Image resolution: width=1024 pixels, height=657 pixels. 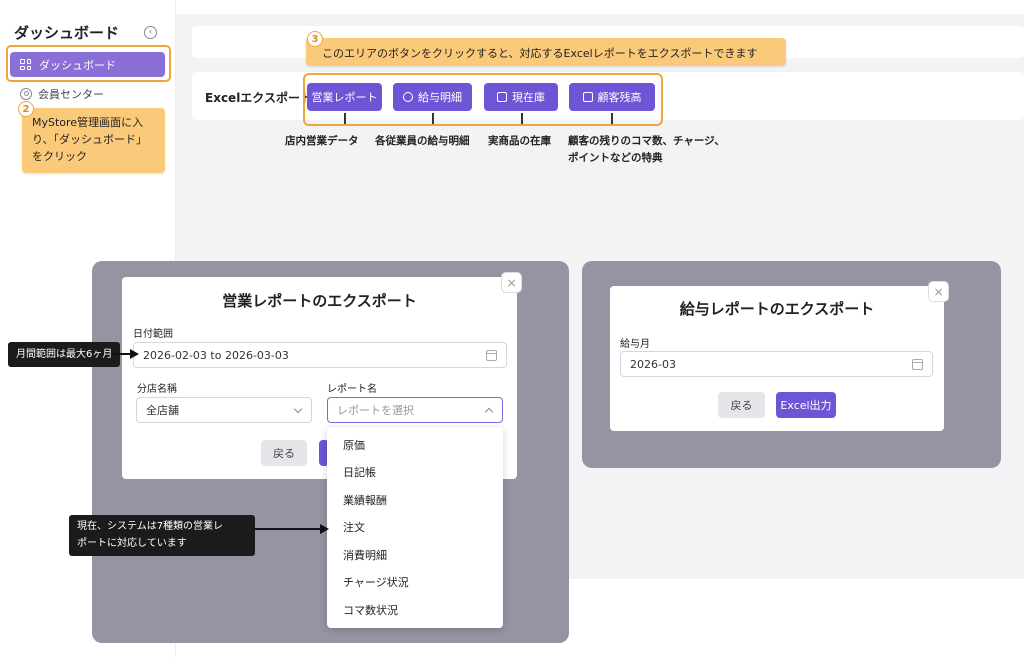 I want to click on sidebar-item-dashboard: ダッシュボード, so click(x=87, y=64).